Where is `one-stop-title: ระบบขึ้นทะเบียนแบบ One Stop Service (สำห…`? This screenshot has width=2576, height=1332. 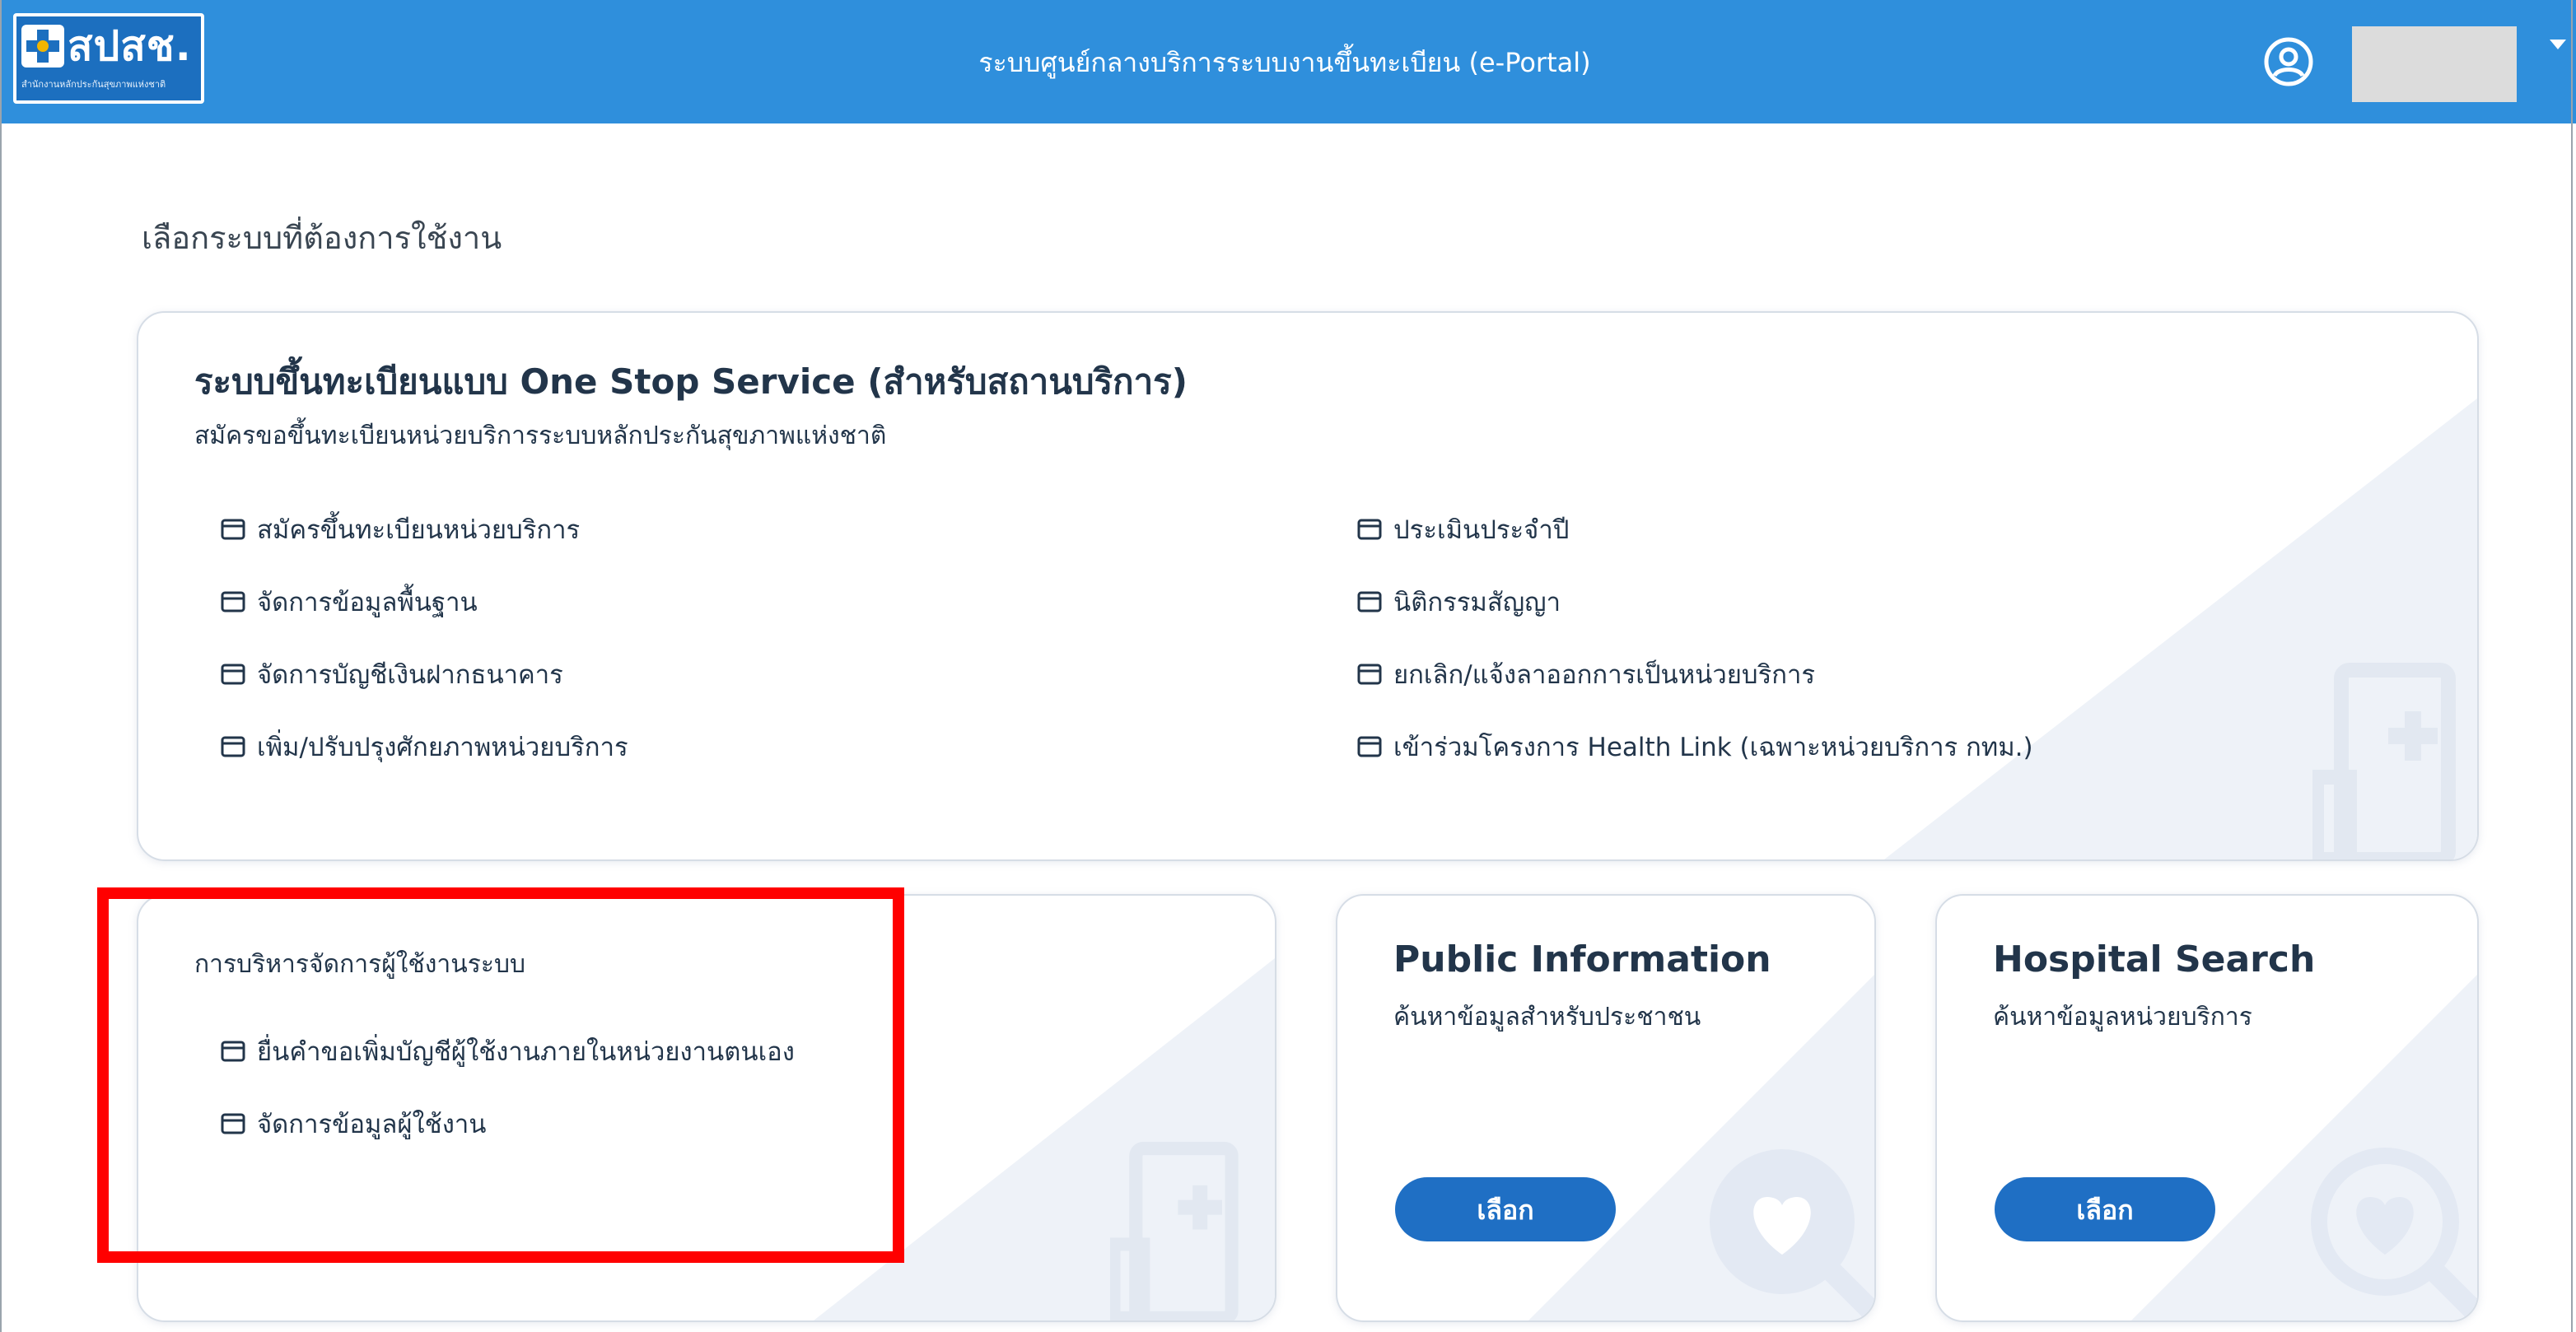 one-stop-title: ระบบขึ้นทะเบียนแบบ One Stop Service (สำห… is located at coordinates (691, 382).